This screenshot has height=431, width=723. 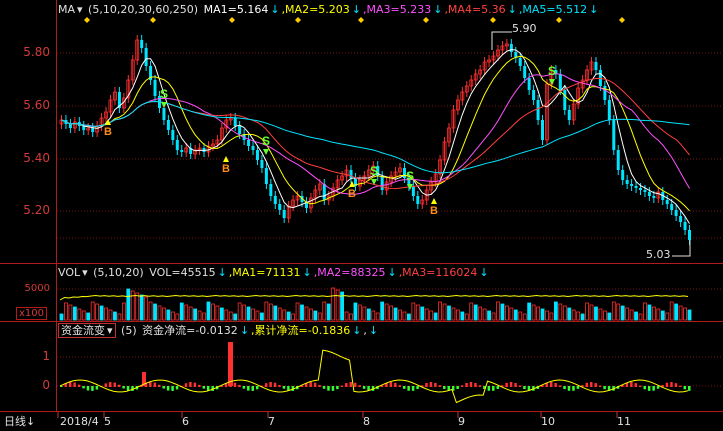 I want to click on vol-selector: VOL ▾, so click(x=73, y=272).